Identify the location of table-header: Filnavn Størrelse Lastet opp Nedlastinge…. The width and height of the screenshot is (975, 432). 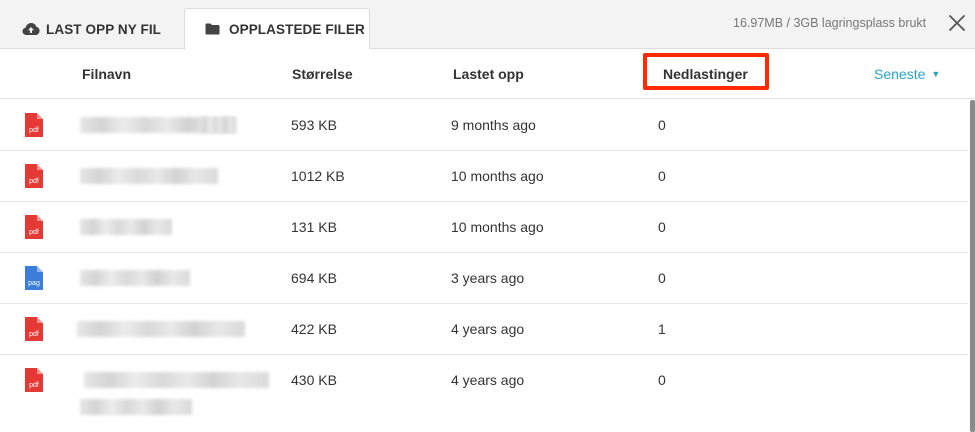
(487, 74).